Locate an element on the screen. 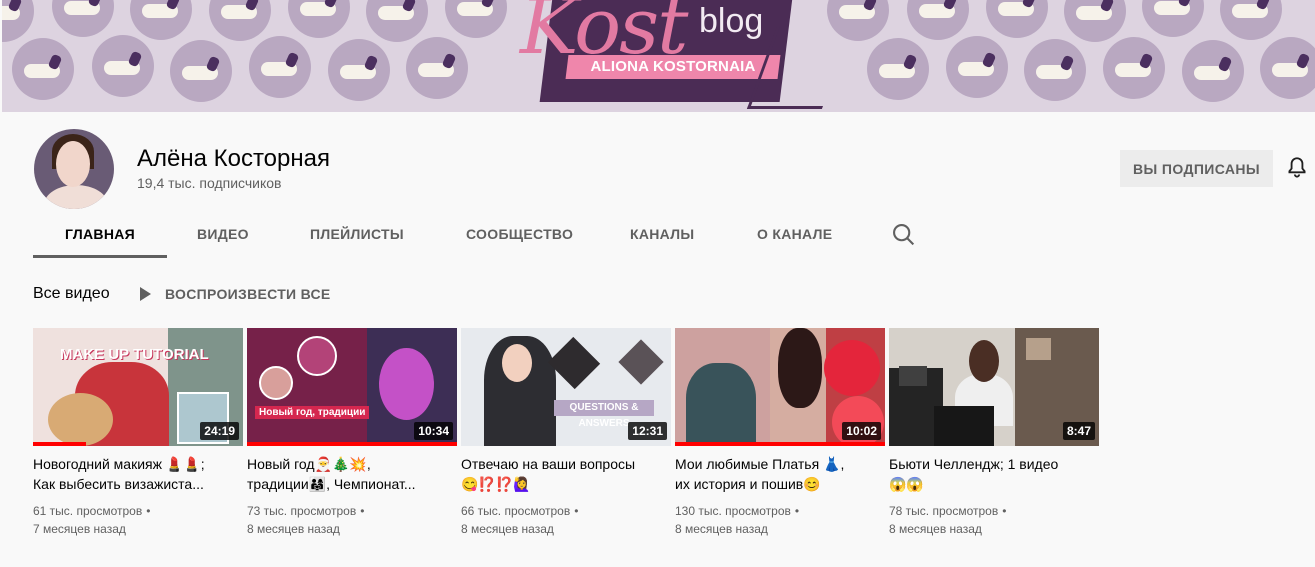 The height and width of the screenshot is (567, 1315). video-meta: 66 тыс. просмотров • 8 месяцев назад is located at coordinates (566, 520).